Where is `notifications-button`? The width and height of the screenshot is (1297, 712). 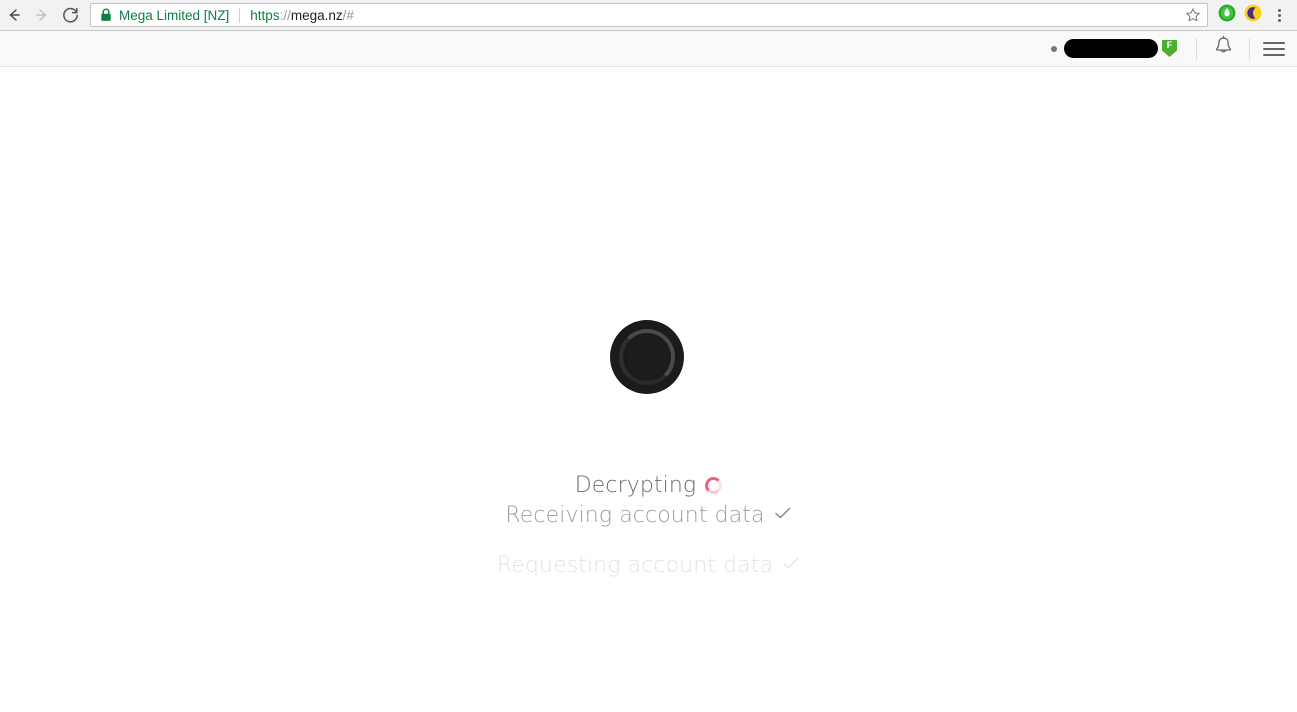
notifications-button is located at coordinates (1223, 48).